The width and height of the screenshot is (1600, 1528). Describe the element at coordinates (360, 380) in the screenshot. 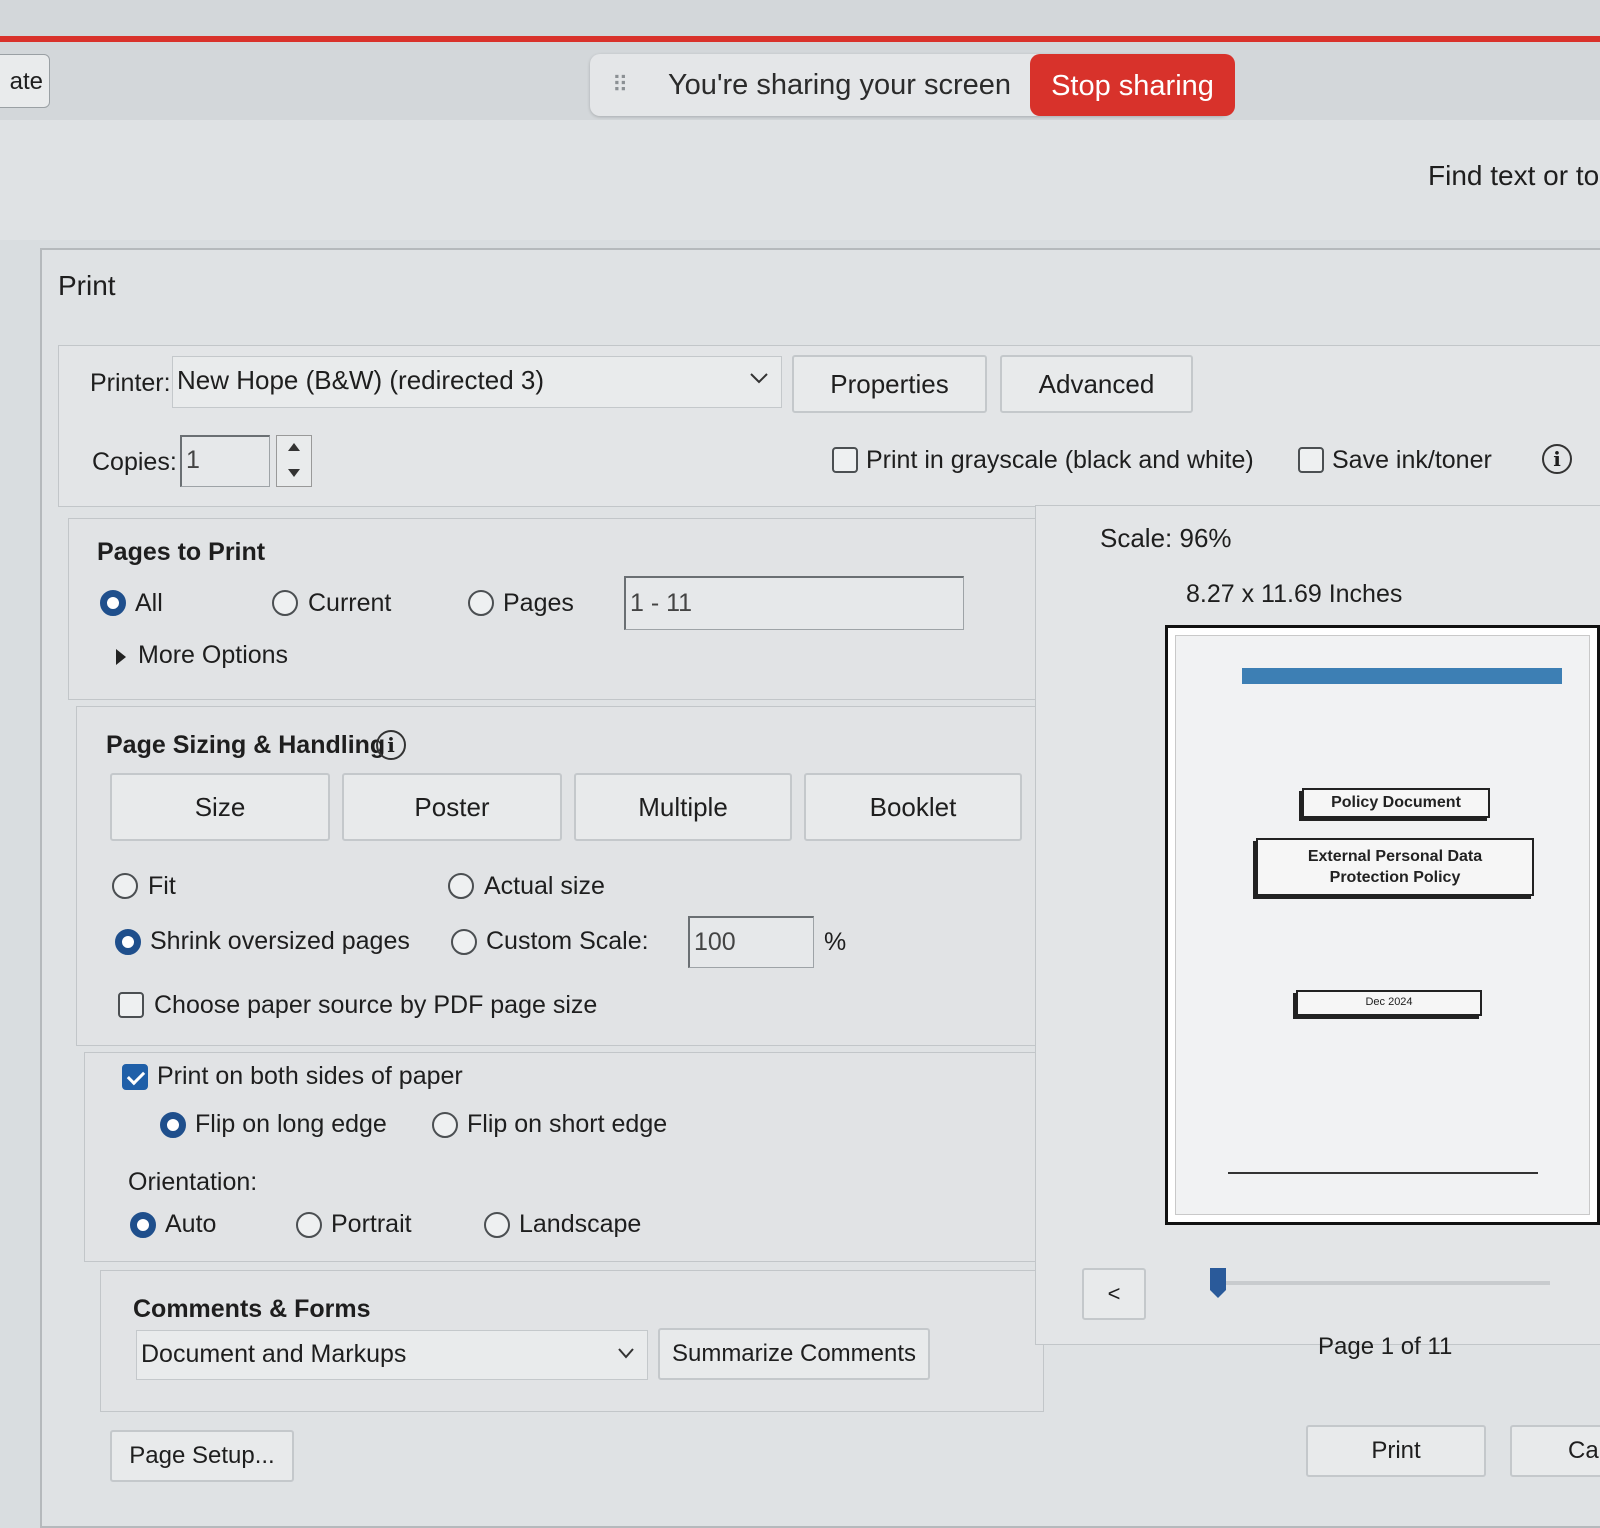

I see `printer-select-value: New Hope (B&W) (redirected 3)` at that location.